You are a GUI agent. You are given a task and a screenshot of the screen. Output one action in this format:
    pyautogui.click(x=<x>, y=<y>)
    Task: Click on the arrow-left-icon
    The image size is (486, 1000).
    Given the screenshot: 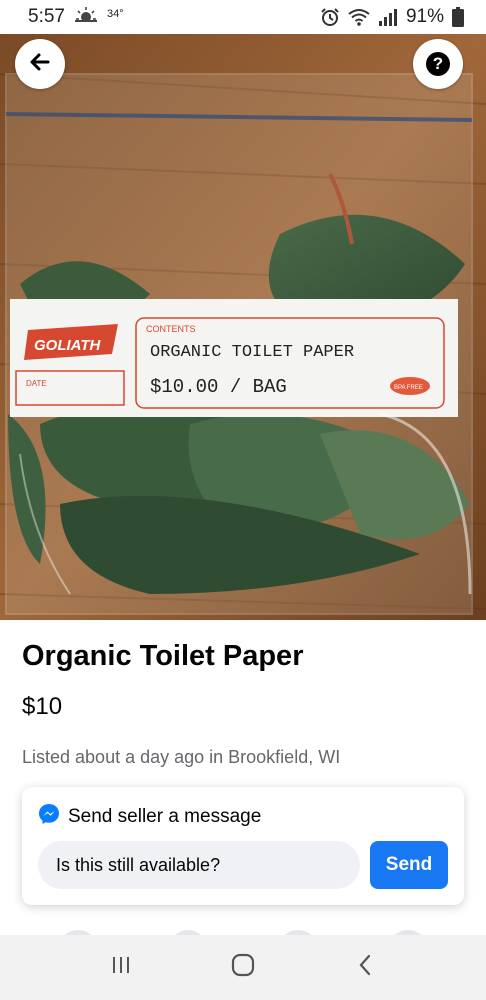 What is the action you would take?
    pyautogui.click(x=40, y=64)
    